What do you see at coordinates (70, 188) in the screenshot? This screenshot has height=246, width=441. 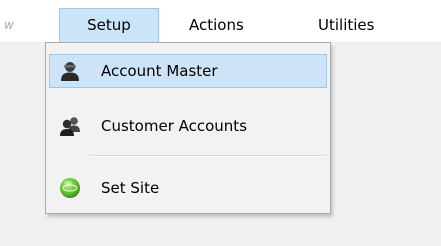 I see `site-icon` at bounding box center [70, 188].